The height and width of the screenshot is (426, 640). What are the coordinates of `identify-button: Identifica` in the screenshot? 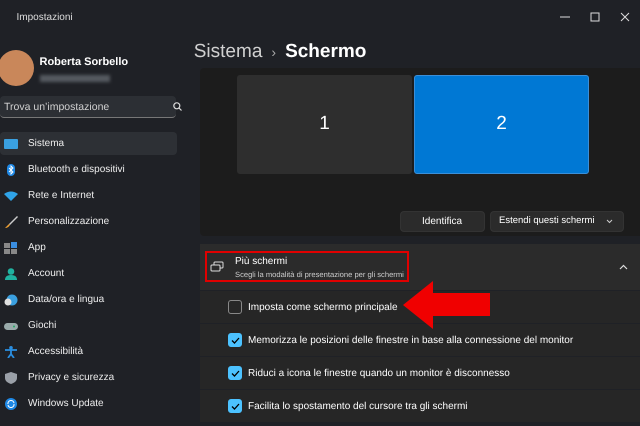 It's located at (442, 221).